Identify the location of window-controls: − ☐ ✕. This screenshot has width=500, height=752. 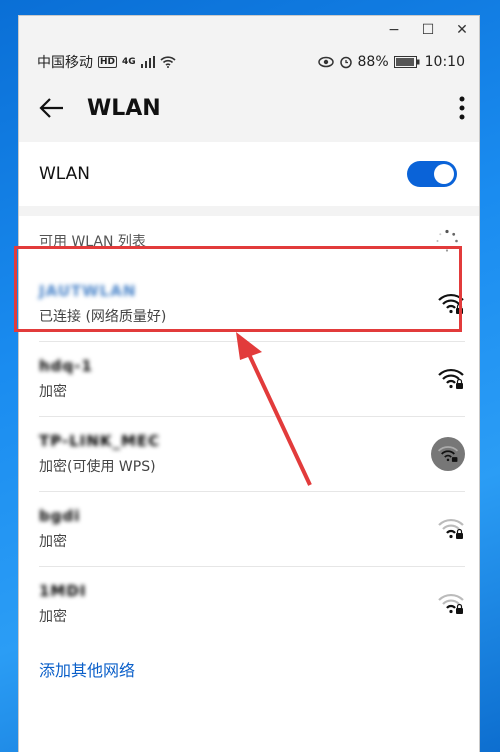
(428, 30).